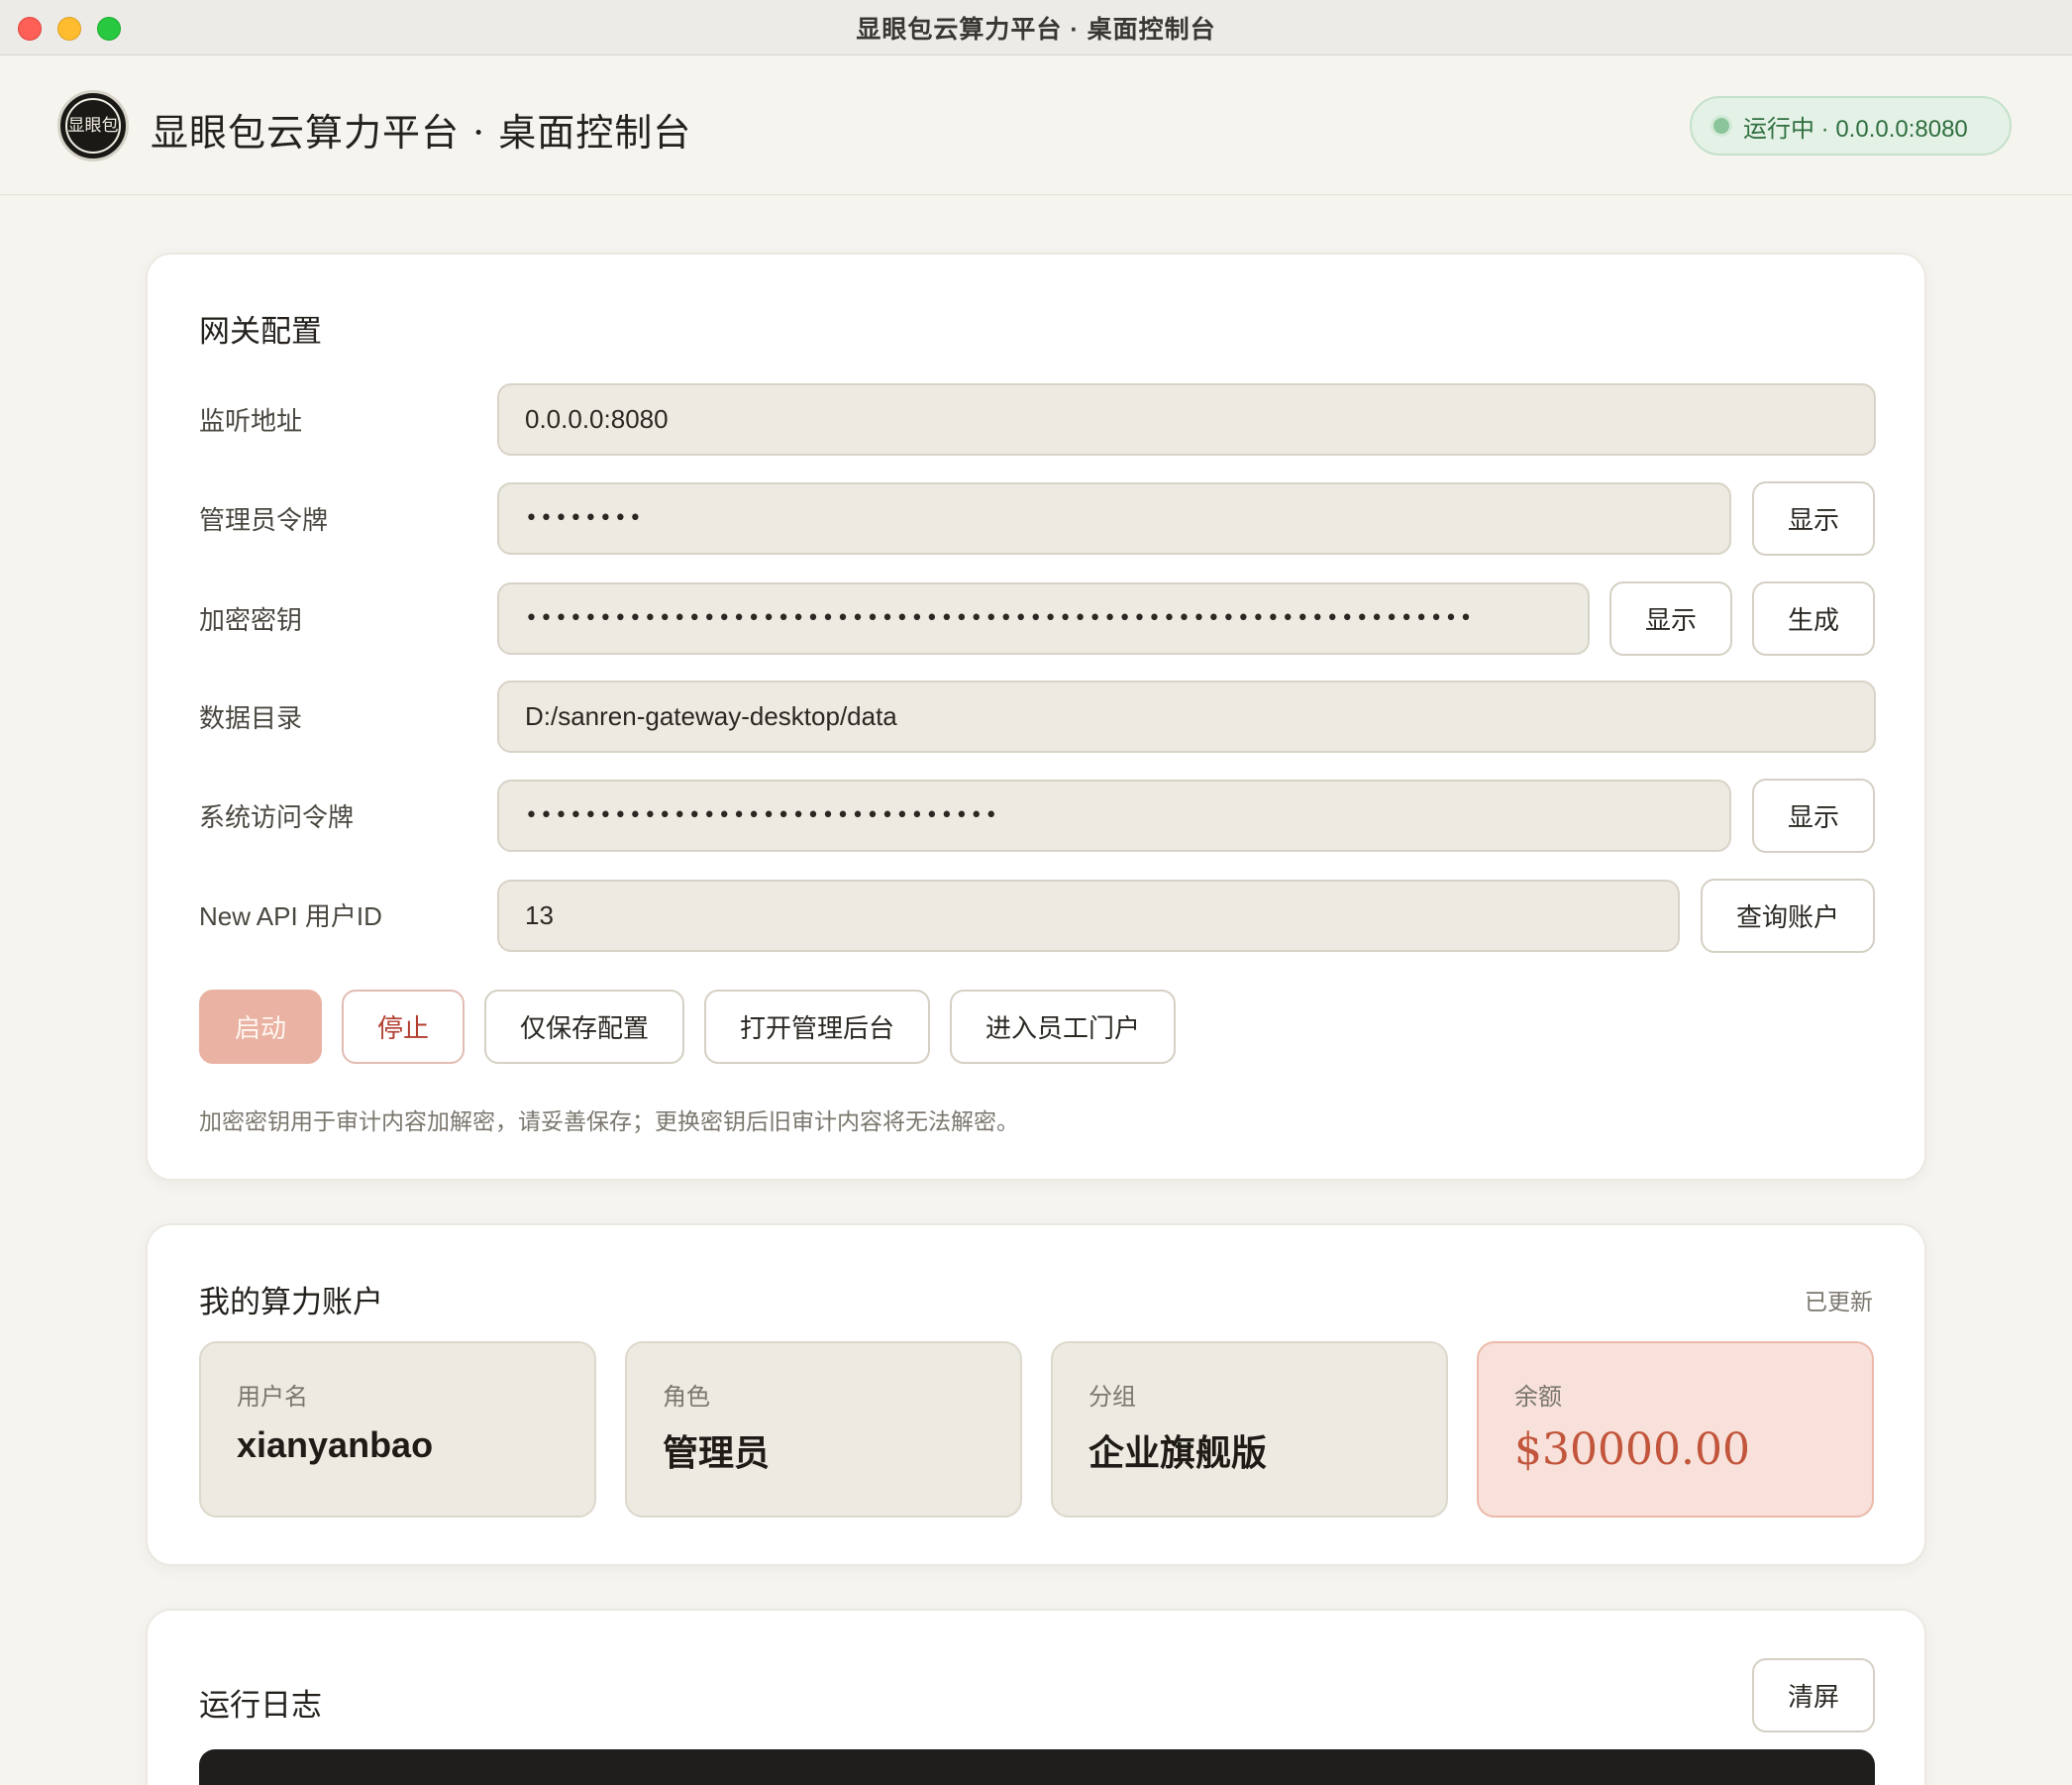 Image resolution: width=2072 pixels, height=1785 pixels. I want to click on user-id-label: New API 用户ID, so click(290, 916).